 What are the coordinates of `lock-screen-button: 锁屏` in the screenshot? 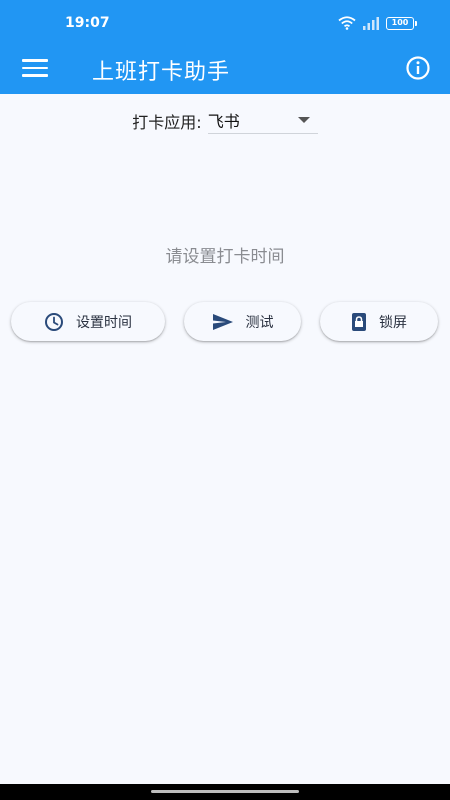 It's located at (379, 321).